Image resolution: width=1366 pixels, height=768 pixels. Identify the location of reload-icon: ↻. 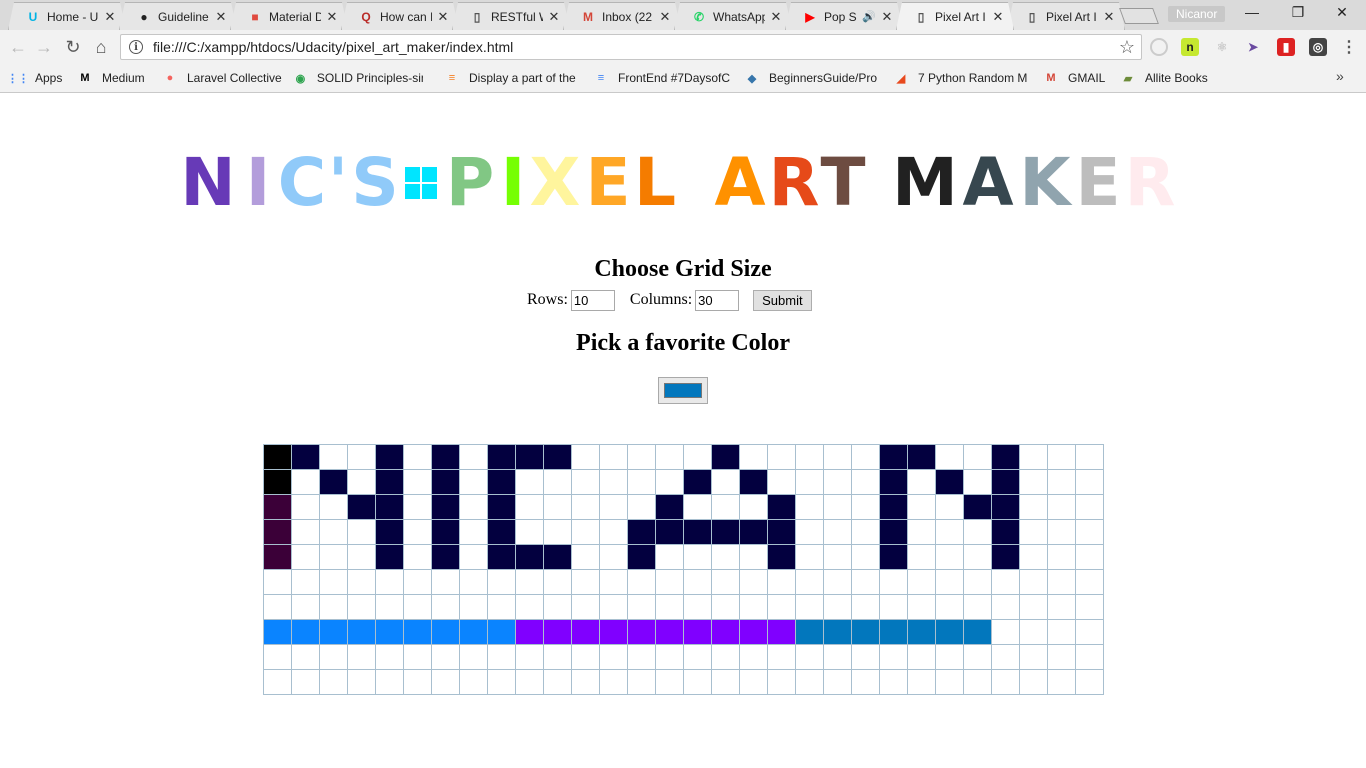
(73, 47).